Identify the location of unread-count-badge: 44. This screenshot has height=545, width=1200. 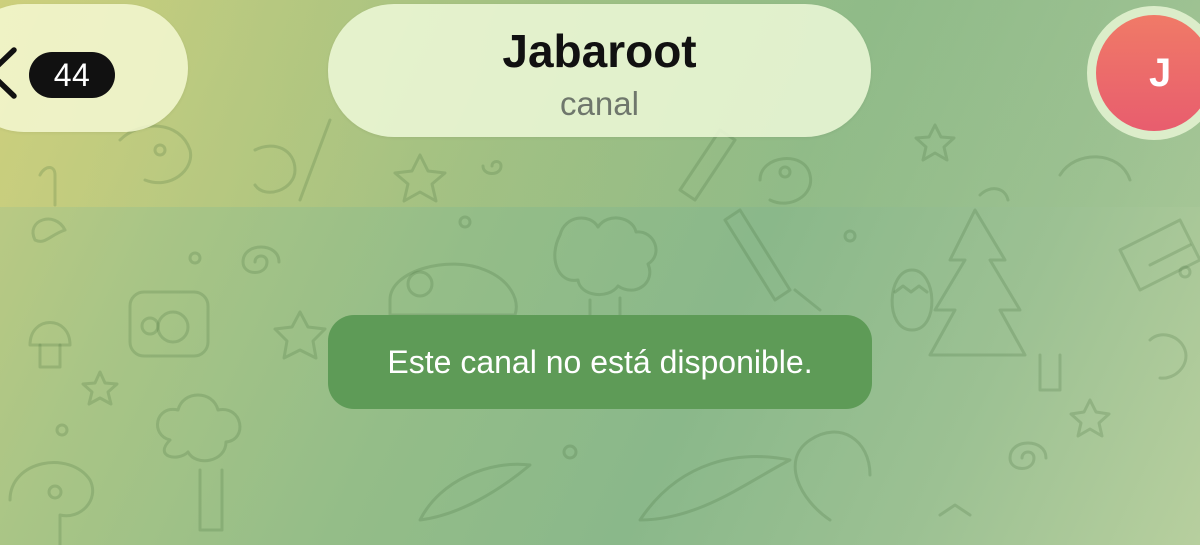
(72, 75).